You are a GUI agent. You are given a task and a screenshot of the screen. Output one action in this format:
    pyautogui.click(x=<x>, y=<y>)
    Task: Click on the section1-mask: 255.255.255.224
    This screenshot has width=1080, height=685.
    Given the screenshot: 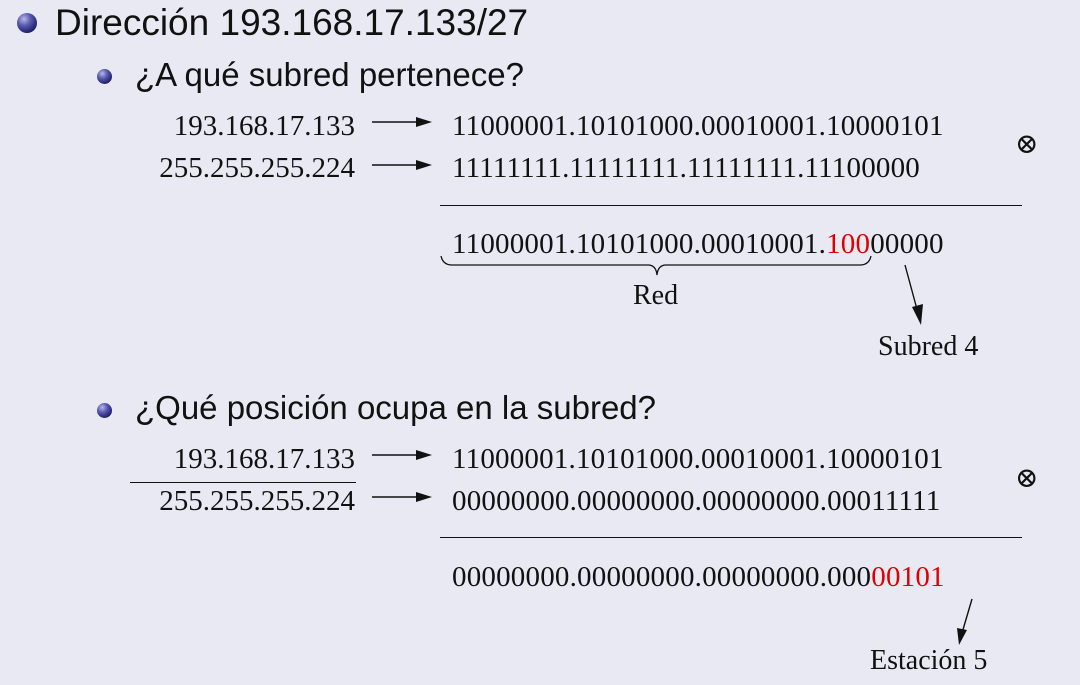 What is the action you would take?
    pyautogui.click(x=257, y=168)
    